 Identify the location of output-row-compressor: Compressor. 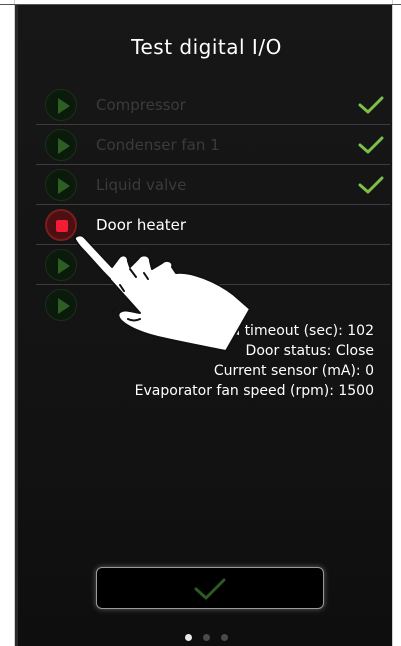
(213, 105).